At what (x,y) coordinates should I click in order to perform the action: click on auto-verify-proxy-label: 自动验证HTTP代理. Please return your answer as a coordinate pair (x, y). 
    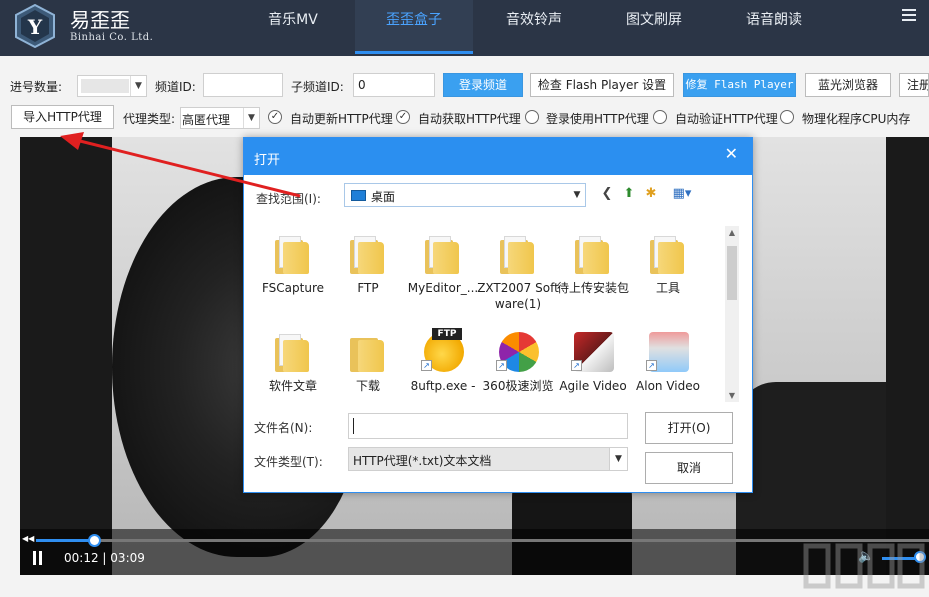
    Looking at the image, I should click on (726, 118).